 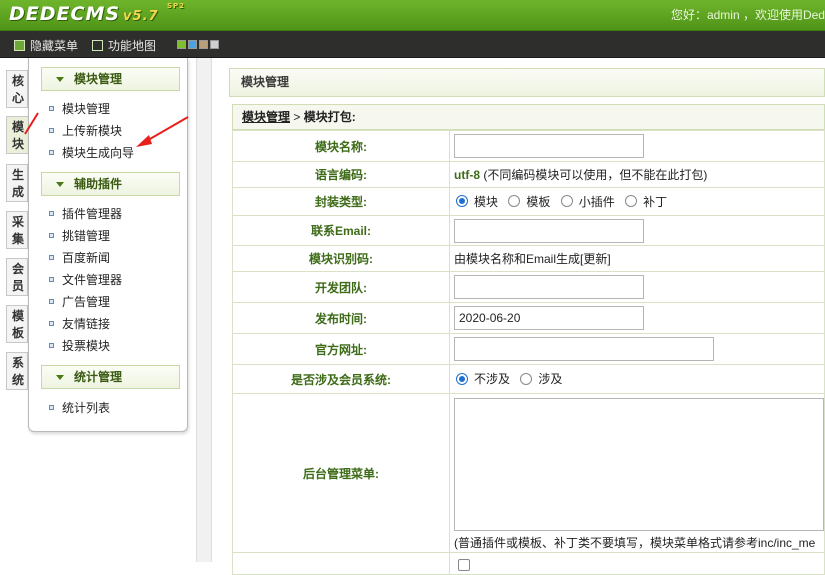 I want to click on tab-generate-label: 生成, so click(x=18, y=183).